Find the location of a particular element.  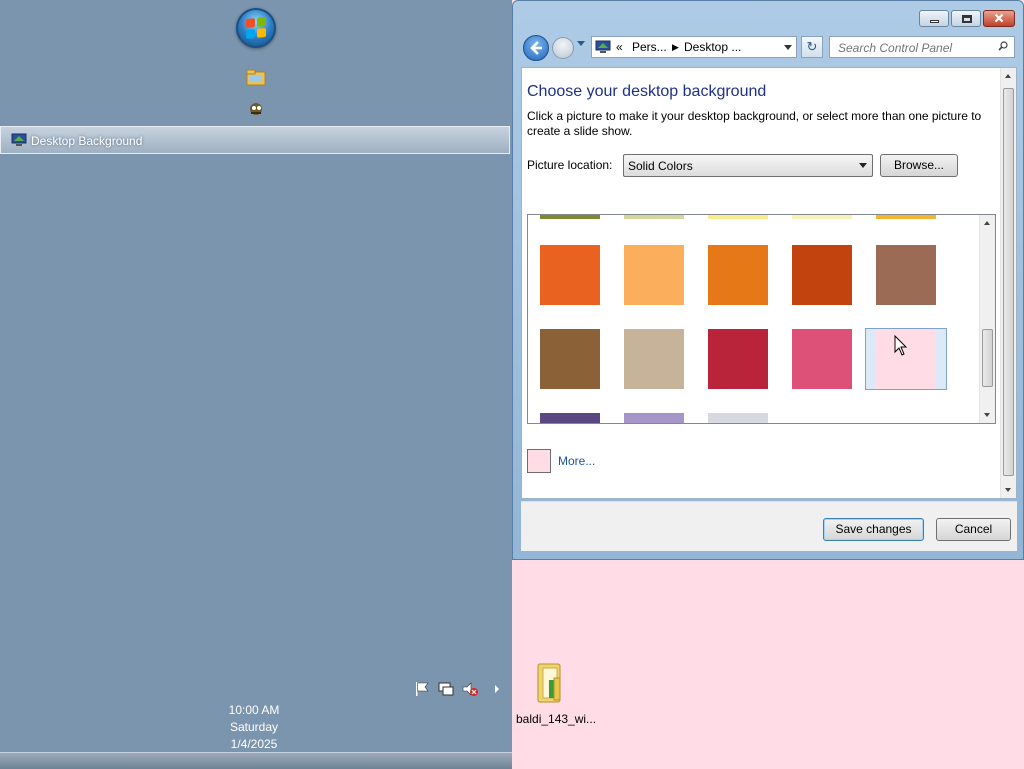

minimize-button is located at coordinates (934, 18).